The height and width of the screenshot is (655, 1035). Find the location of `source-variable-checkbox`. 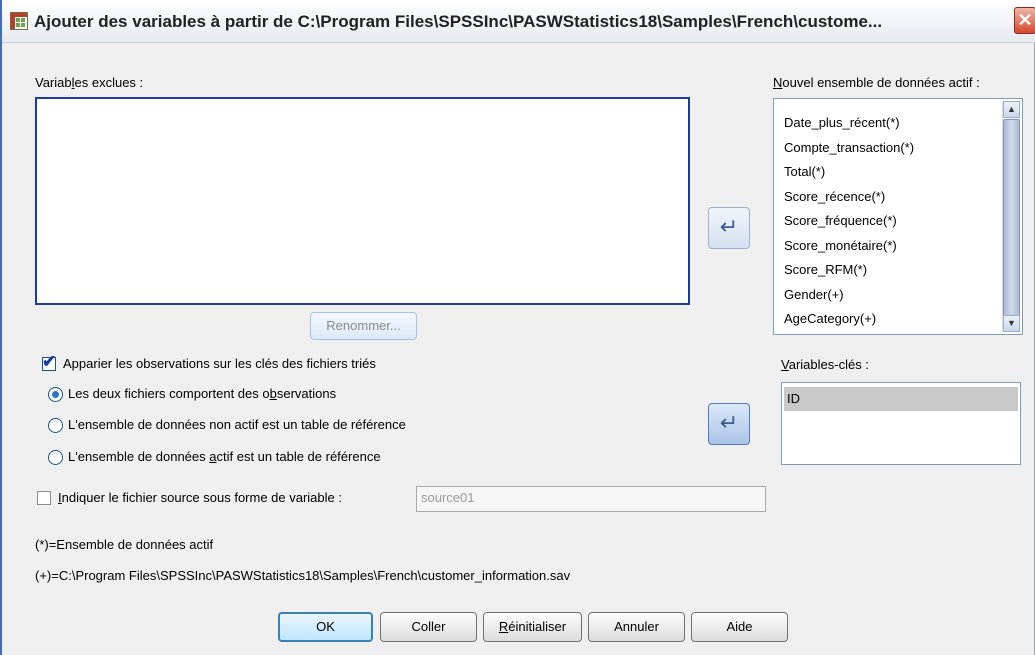

source-variable-checkbox is located at coordinates (44, 498).